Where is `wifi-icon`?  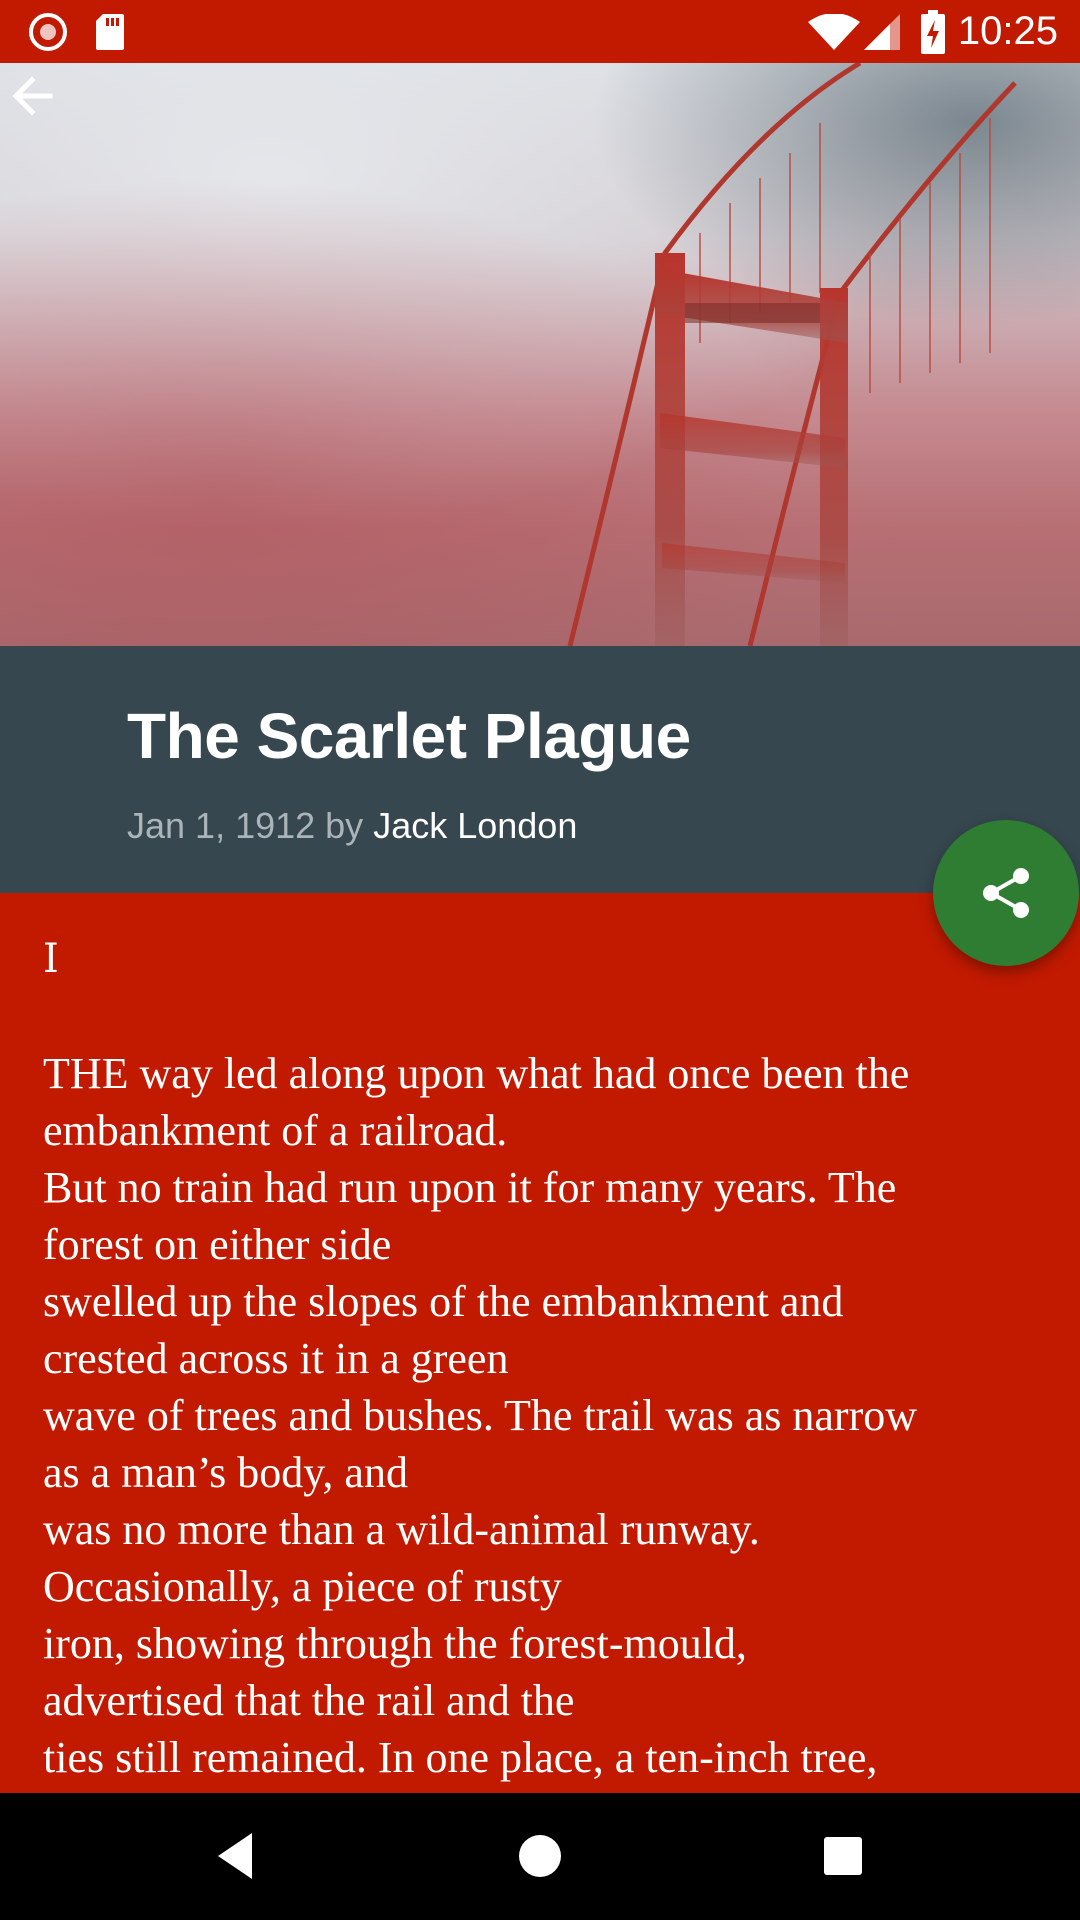
wifi-icon is located at coordinates (834, 32).